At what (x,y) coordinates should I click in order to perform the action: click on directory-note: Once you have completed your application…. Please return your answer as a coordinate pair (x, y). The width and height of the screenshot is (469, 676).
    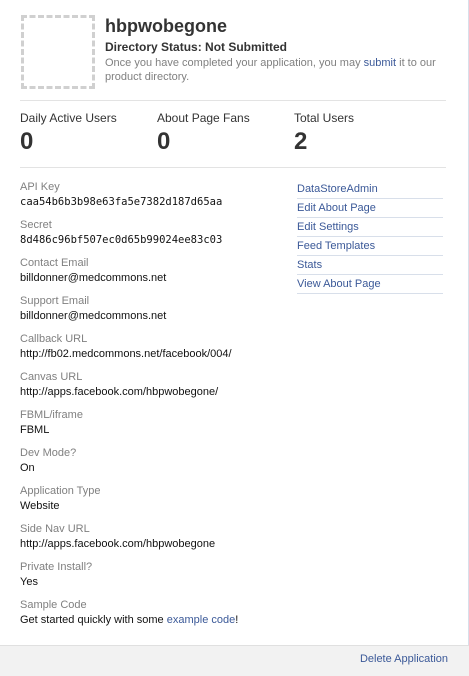
    Looking at the image, I should click on (277, 70).